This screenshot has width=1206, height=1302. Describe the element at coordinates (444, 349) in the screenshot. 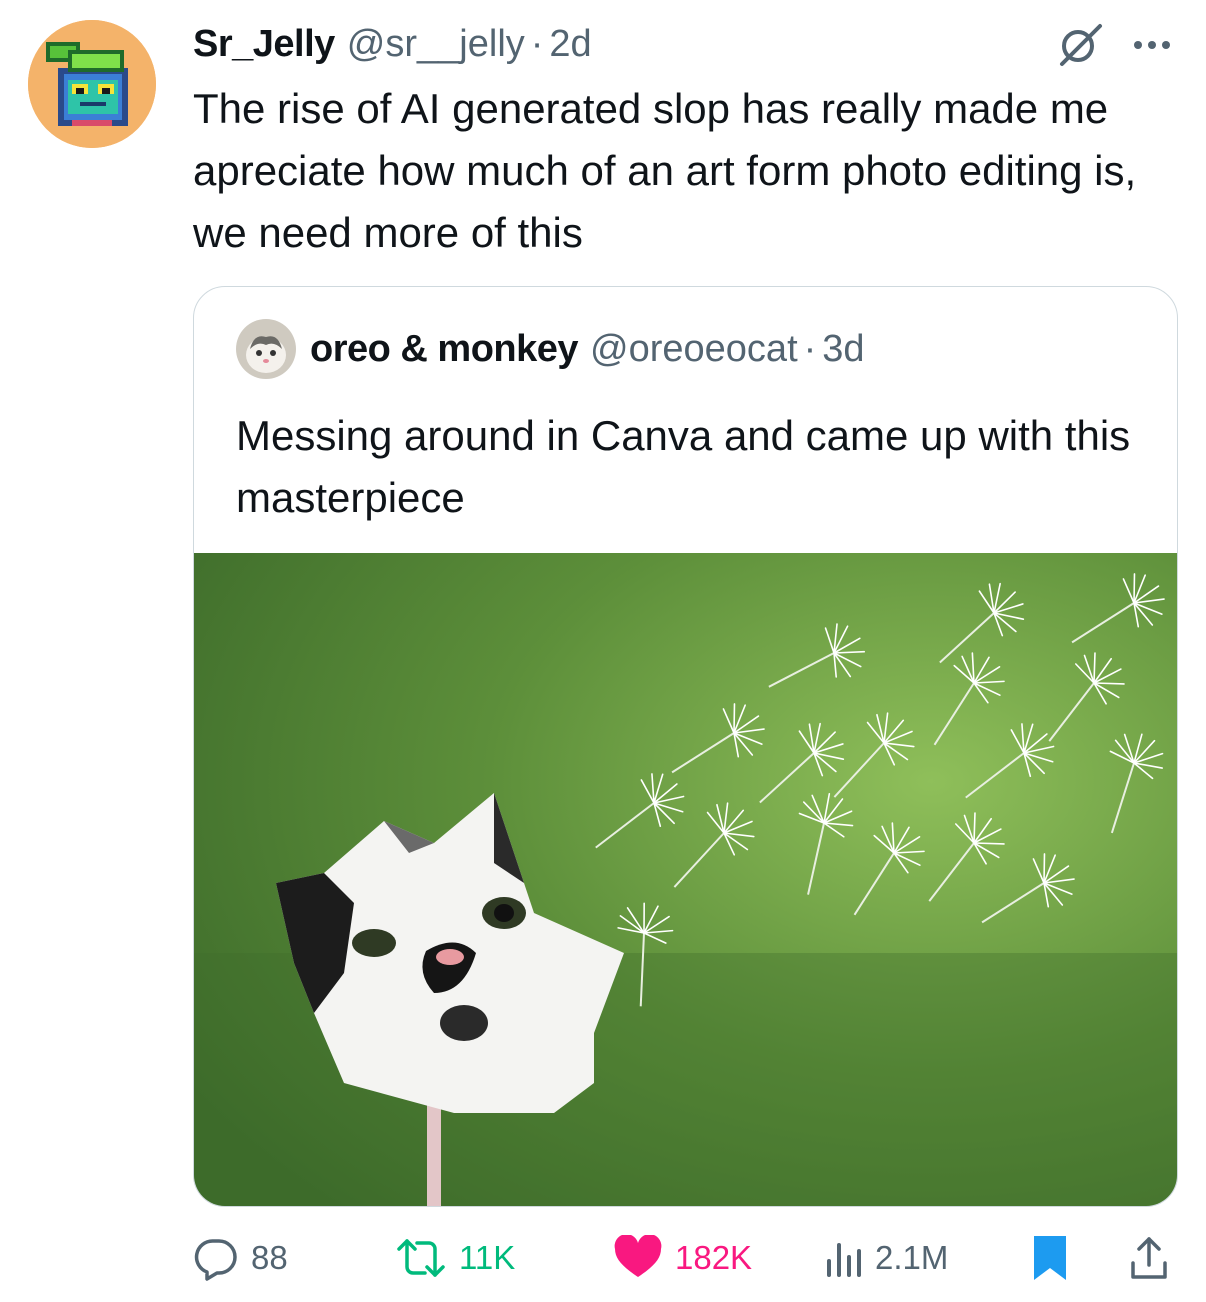

I see `quoted-author-name: oreo & monkey` at that location.